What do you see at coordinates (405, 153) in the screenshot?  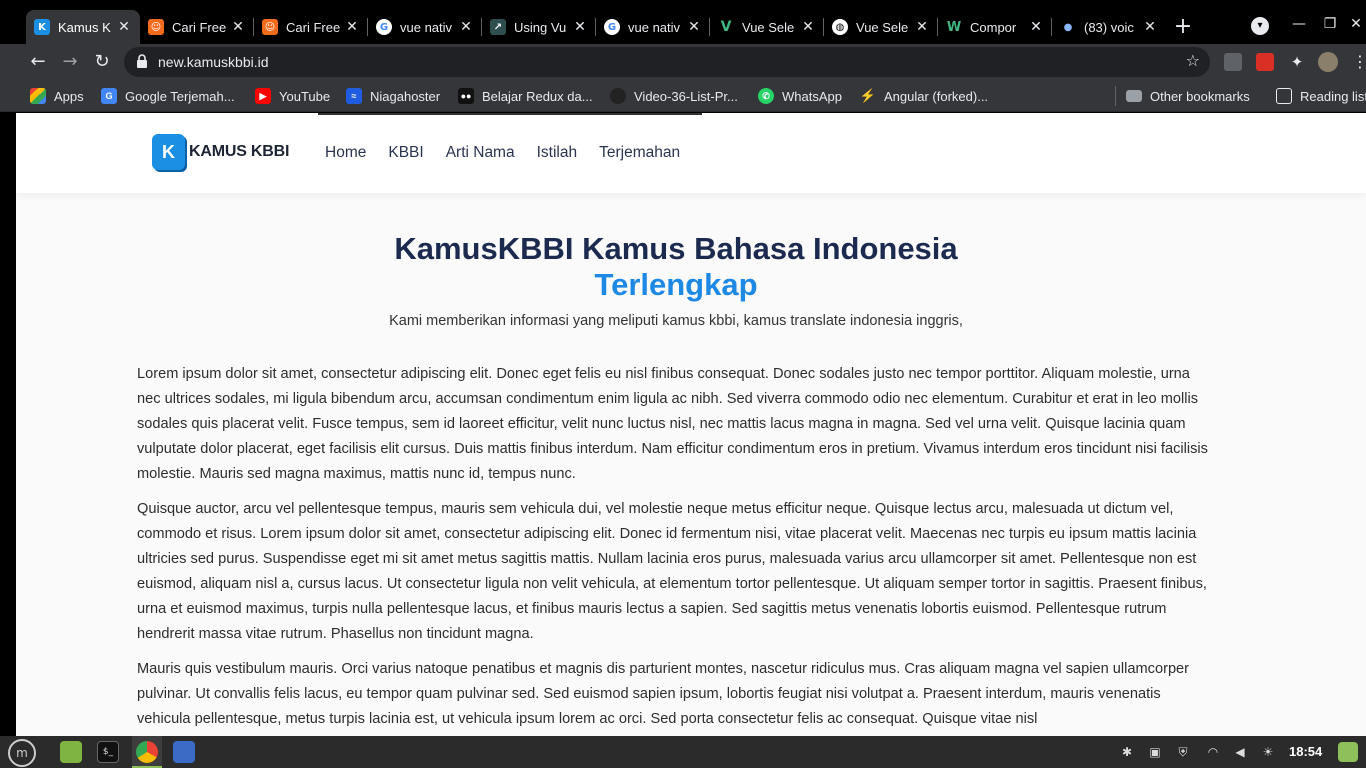 I see `nav-kbbi: KBBI` at bounding box center [405, 153].